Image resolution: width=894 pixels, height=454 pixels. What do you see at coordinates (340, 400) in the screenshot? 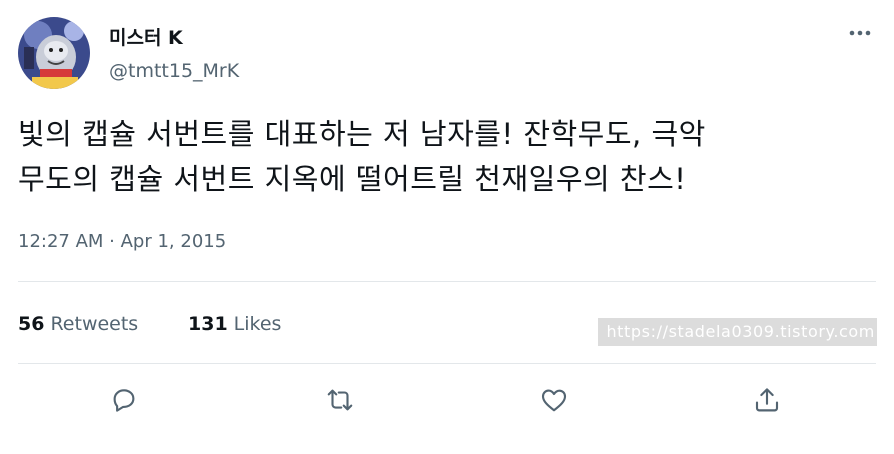
I see `retweet-icon` at bounding box center [340, 400].